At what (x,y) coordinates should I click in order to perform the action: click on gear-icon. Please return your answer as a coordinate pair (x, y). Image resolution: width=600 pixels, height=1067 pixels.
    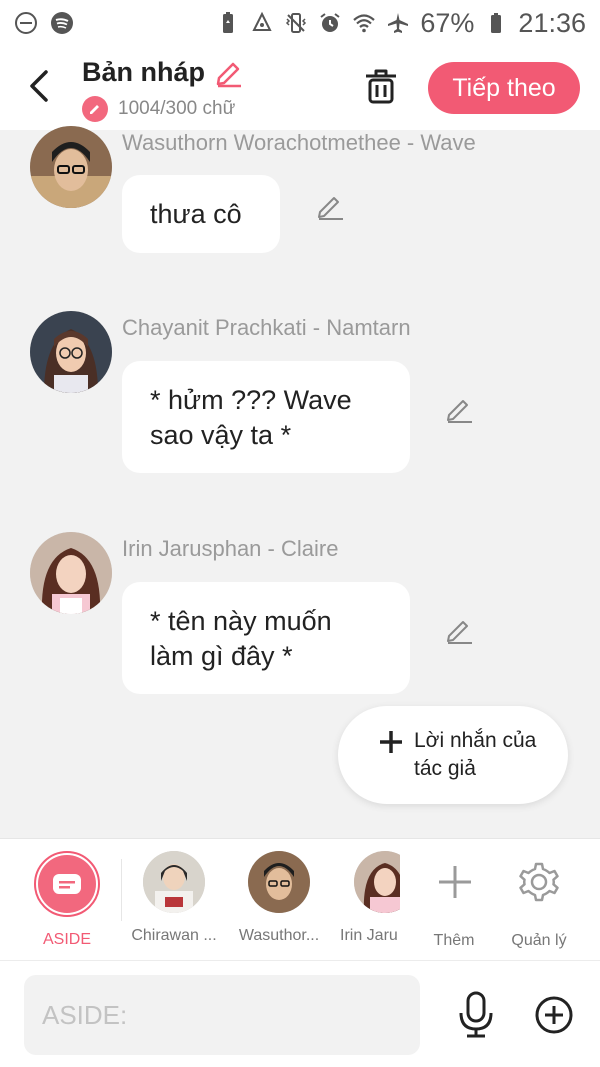
    Looking at the image, I should click on (539, 882).